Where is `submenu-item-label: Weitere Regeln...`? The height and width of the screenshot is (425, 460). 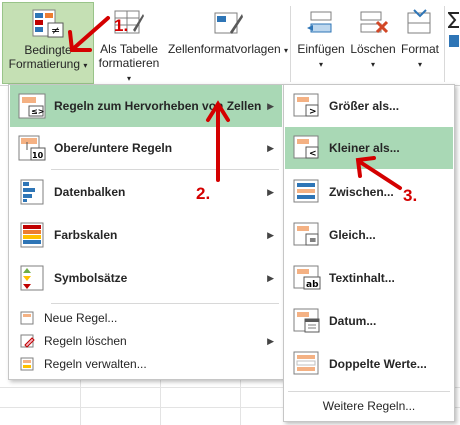
submenu-item-label: Weitere Regeln... is located at coordinates (369, 406).